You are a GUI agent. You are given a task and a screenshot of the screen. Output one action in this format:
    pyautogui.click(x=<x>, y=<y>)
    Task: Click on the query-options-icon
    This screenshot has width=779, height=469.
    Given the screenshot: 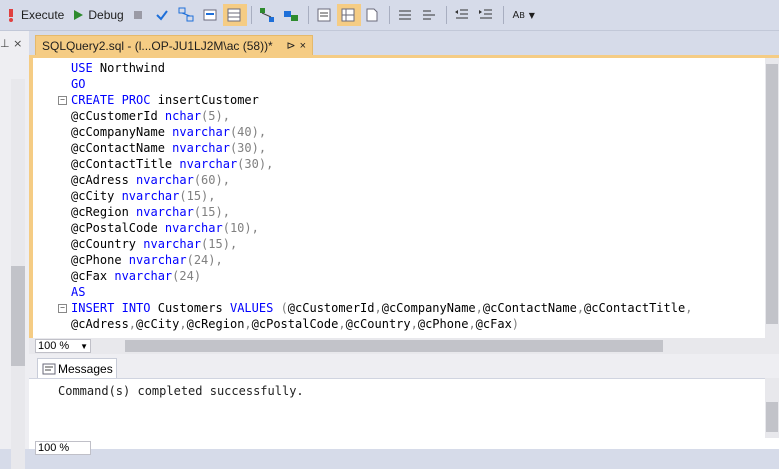 What is the action you would take?
    pyautogui.click(x=210, y=15)
    